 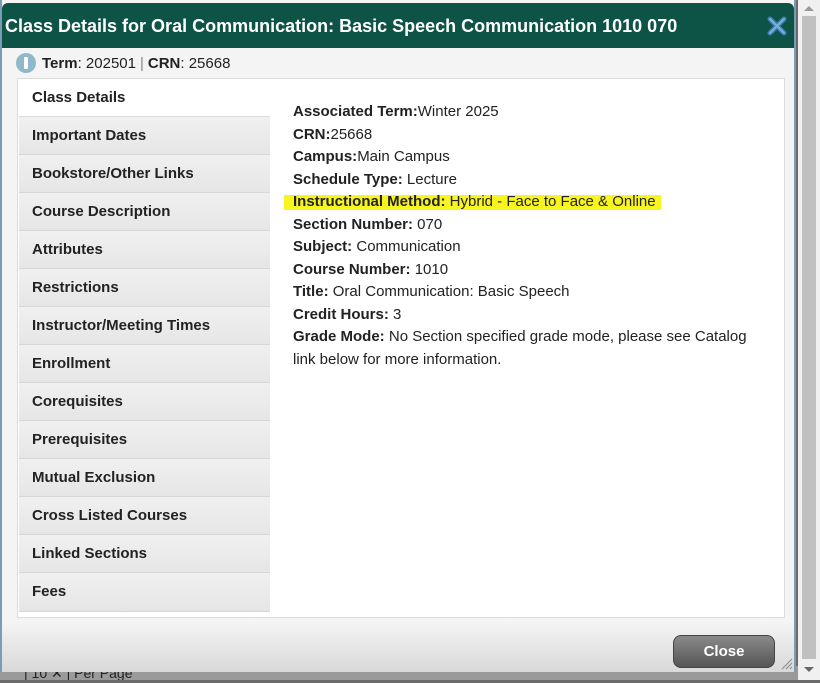 I want to click on detail-row: Course Number: 1010, so click(x=533, y=270).